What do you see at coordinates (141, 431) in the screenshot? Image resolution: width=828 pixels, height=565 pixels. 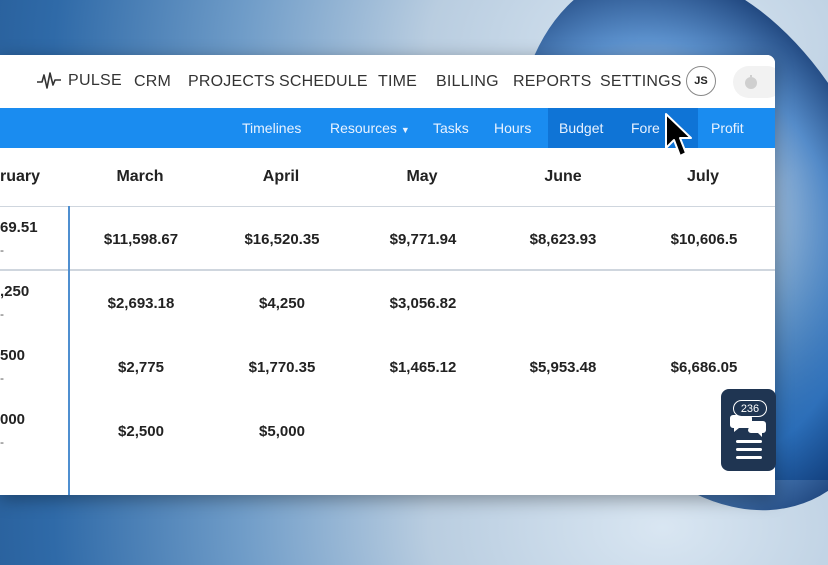 I see `cell-value: $2,500` at bounding box center [141, 431].